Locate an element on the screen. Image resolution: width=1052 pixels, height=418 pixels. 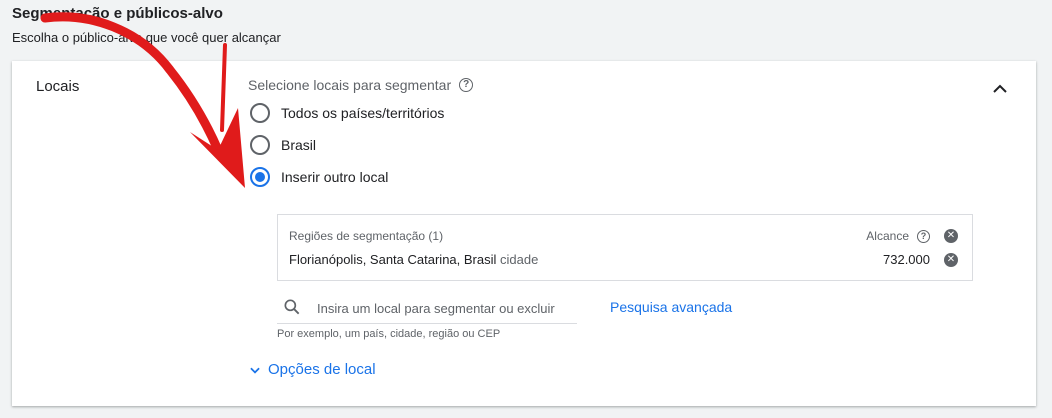
radio-label: Brasil is located at coordinates (299, 145).